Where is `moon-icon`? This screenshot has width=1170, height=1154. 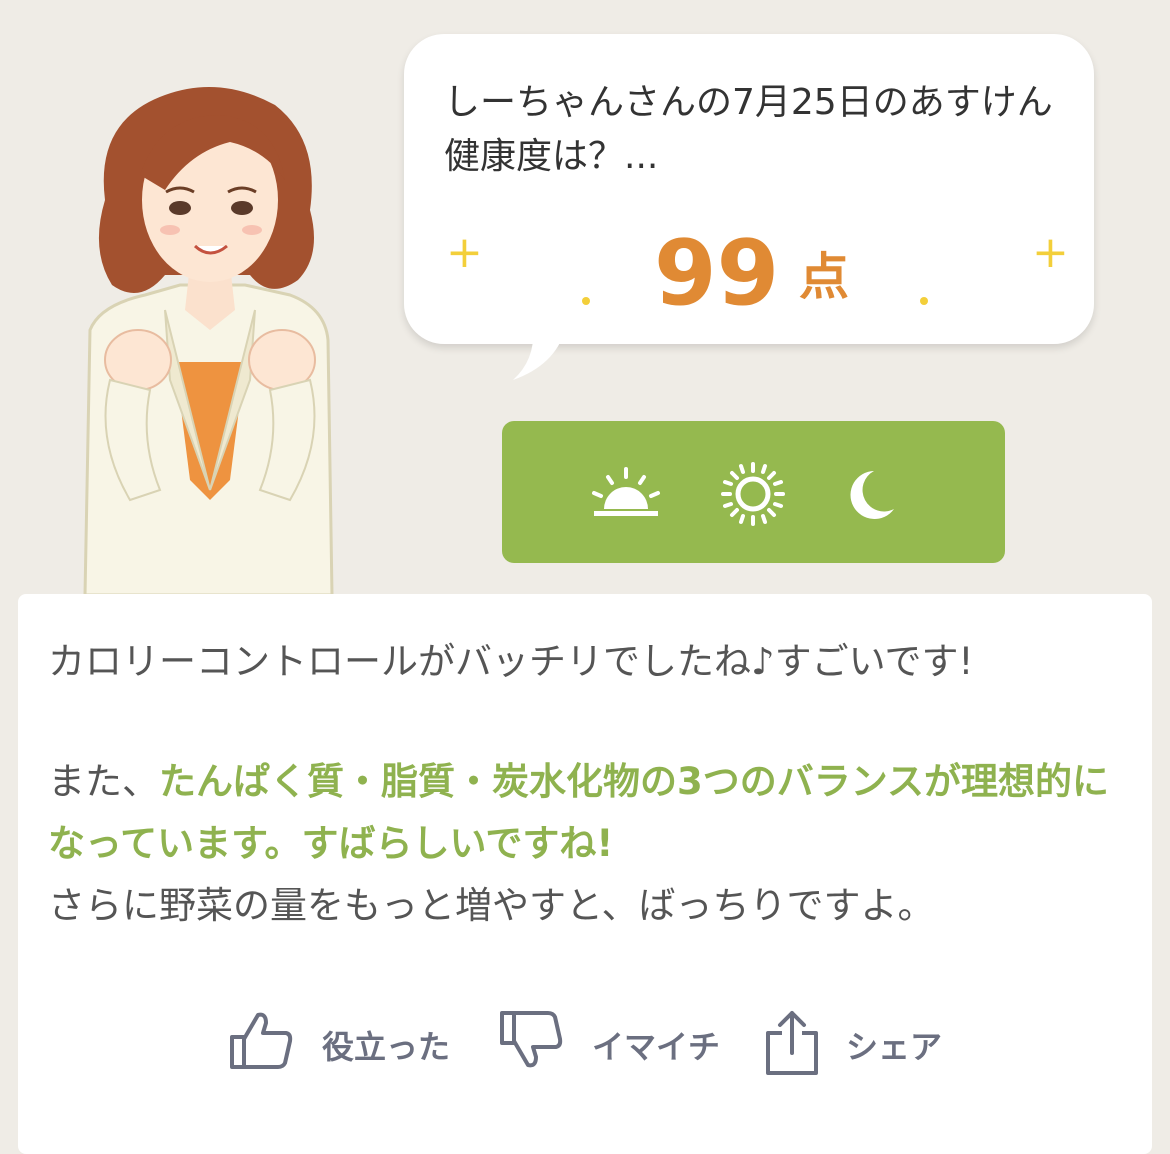 moon-icon is located at coordinates (872, 494).